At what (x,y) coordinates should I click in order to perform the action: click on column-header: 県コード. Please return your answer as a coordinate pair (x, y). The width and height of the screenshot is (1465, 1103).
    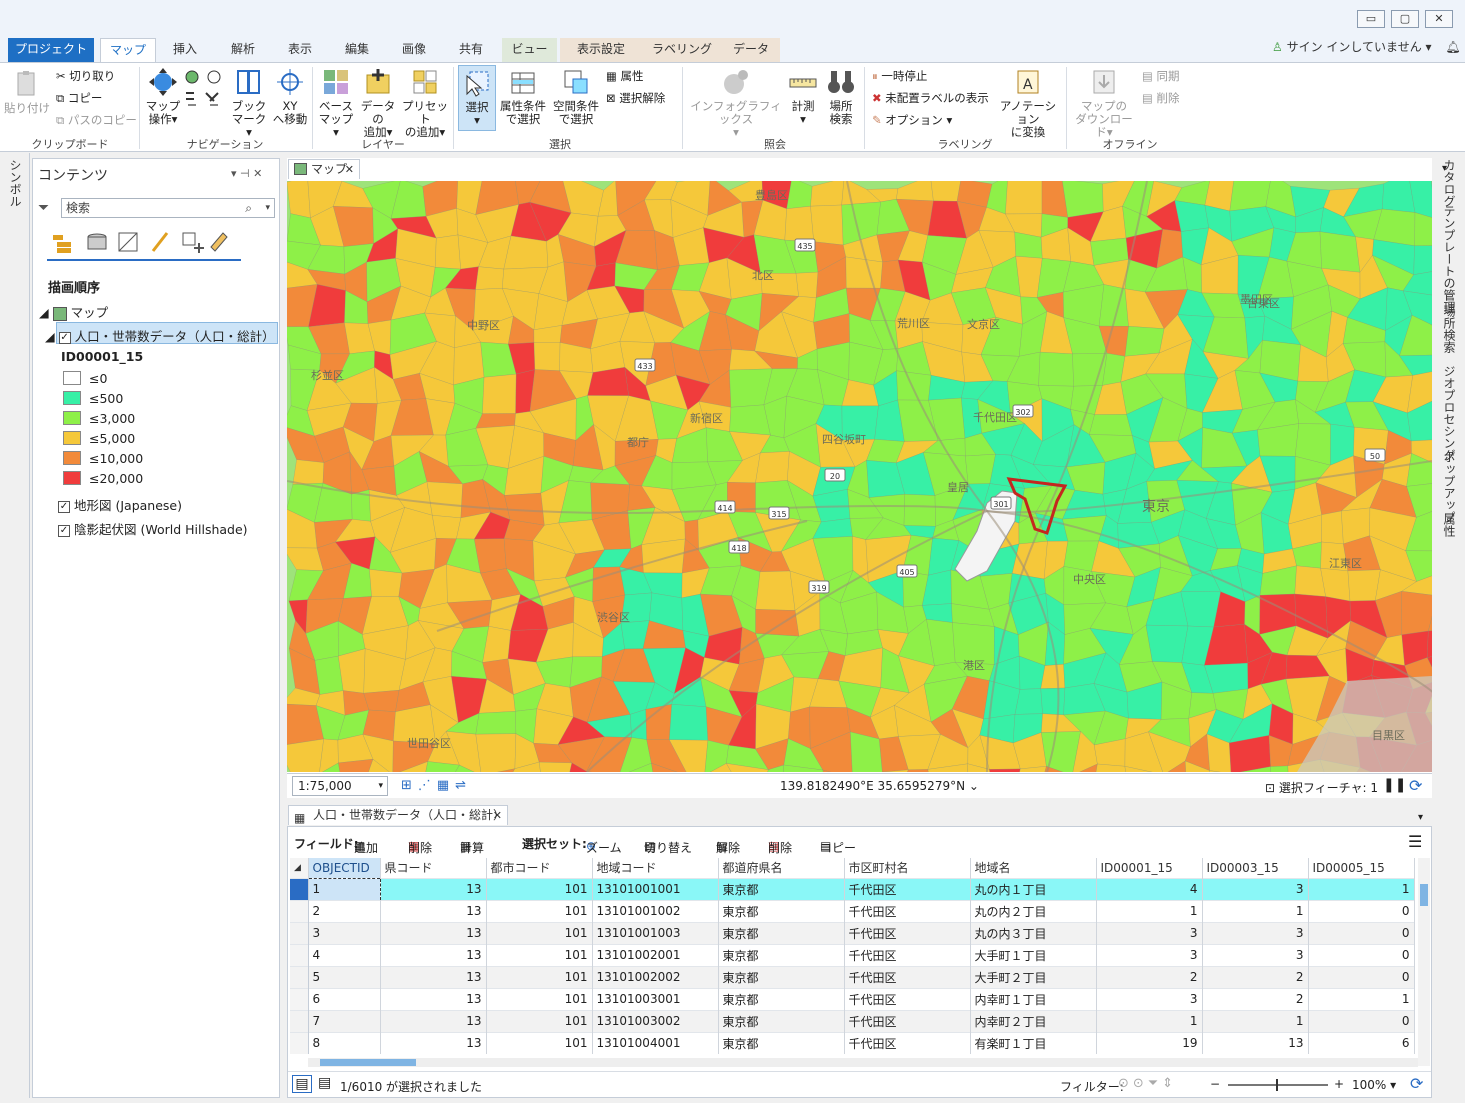
    Looking at the image, I should click on (433, 868).